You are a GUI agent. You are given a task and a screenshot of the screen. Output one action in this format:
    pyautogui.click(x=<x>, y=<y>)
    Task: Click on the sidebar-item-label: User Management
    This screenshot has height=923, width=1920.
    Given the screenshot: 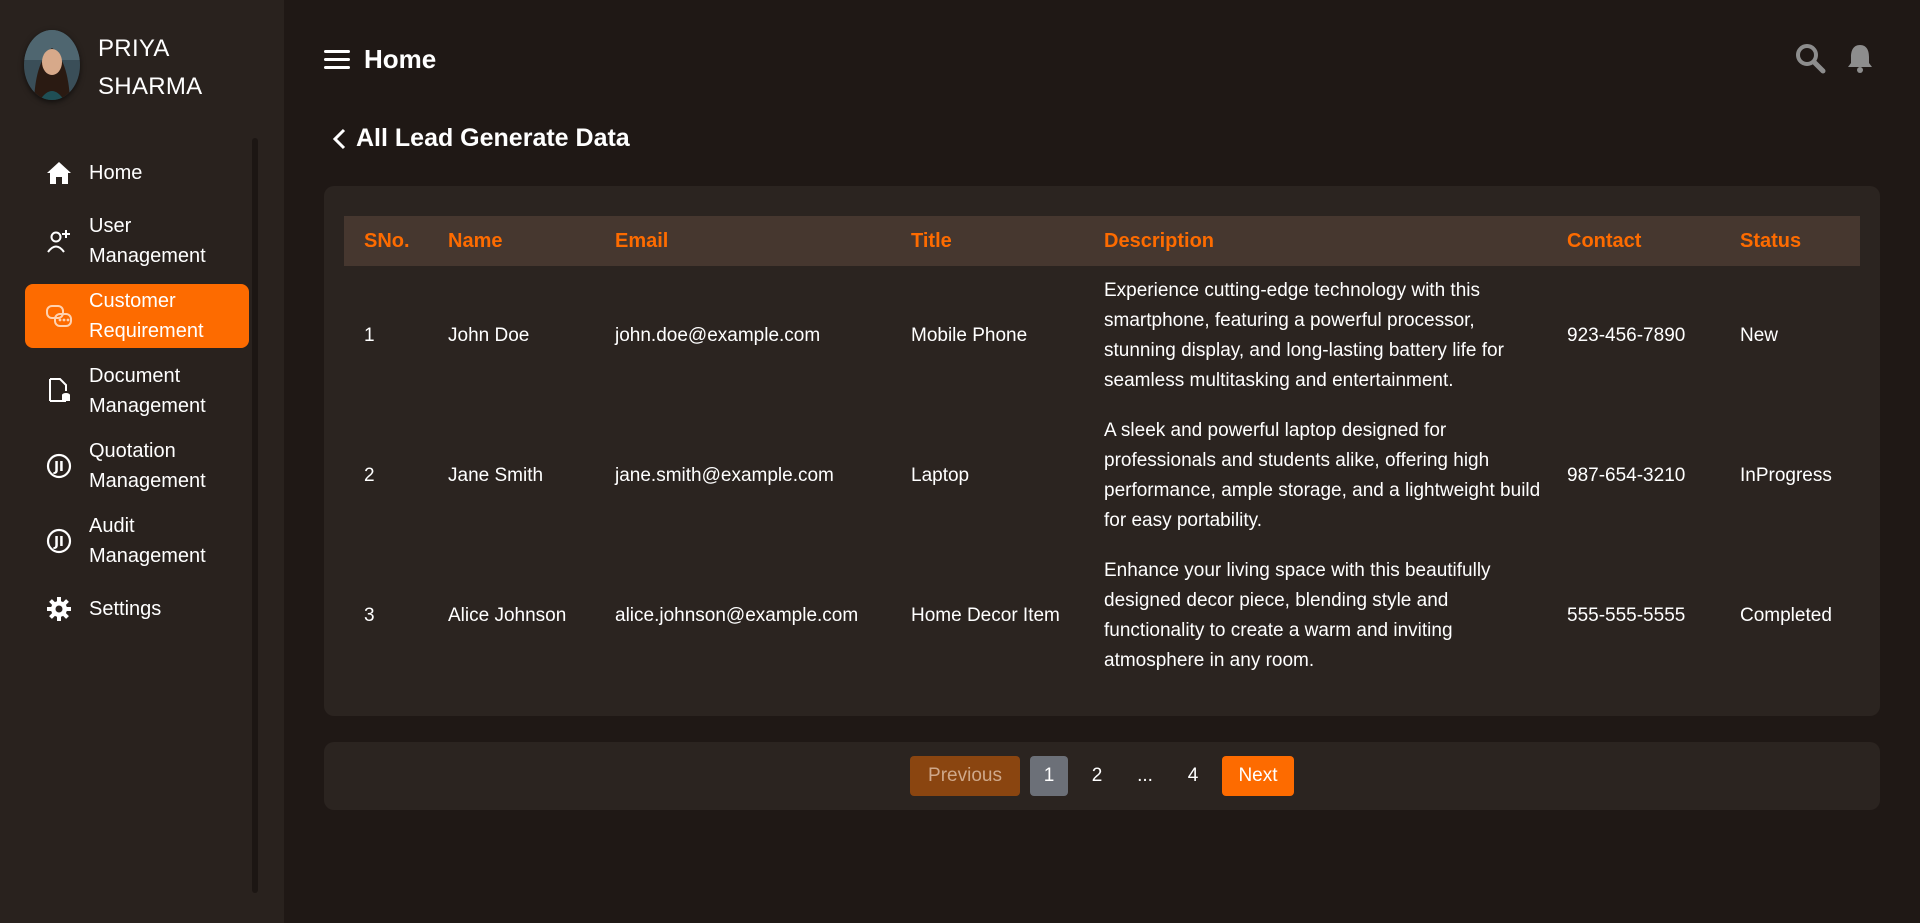 What is the action you would take?
    pyautogui.click(x=147, y=241)
    